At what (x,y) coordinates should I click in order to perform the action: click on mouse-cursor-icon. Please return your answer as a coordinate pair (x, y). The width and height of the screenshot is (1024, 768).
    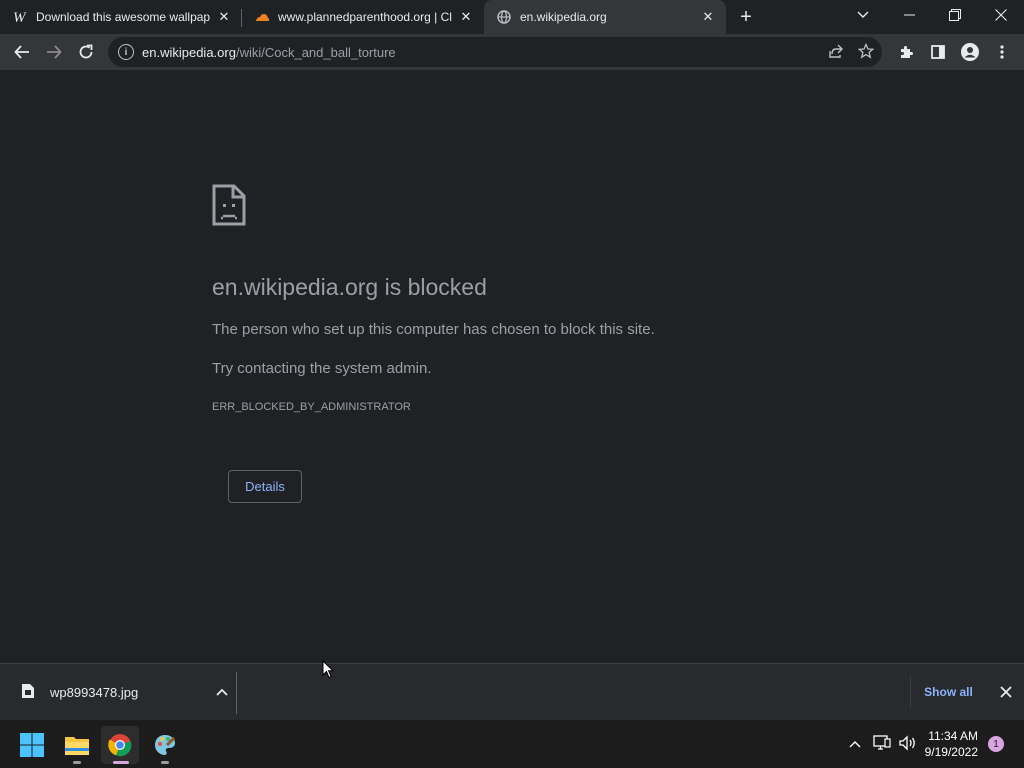
    Looking at the image, I should click on (328, 671).